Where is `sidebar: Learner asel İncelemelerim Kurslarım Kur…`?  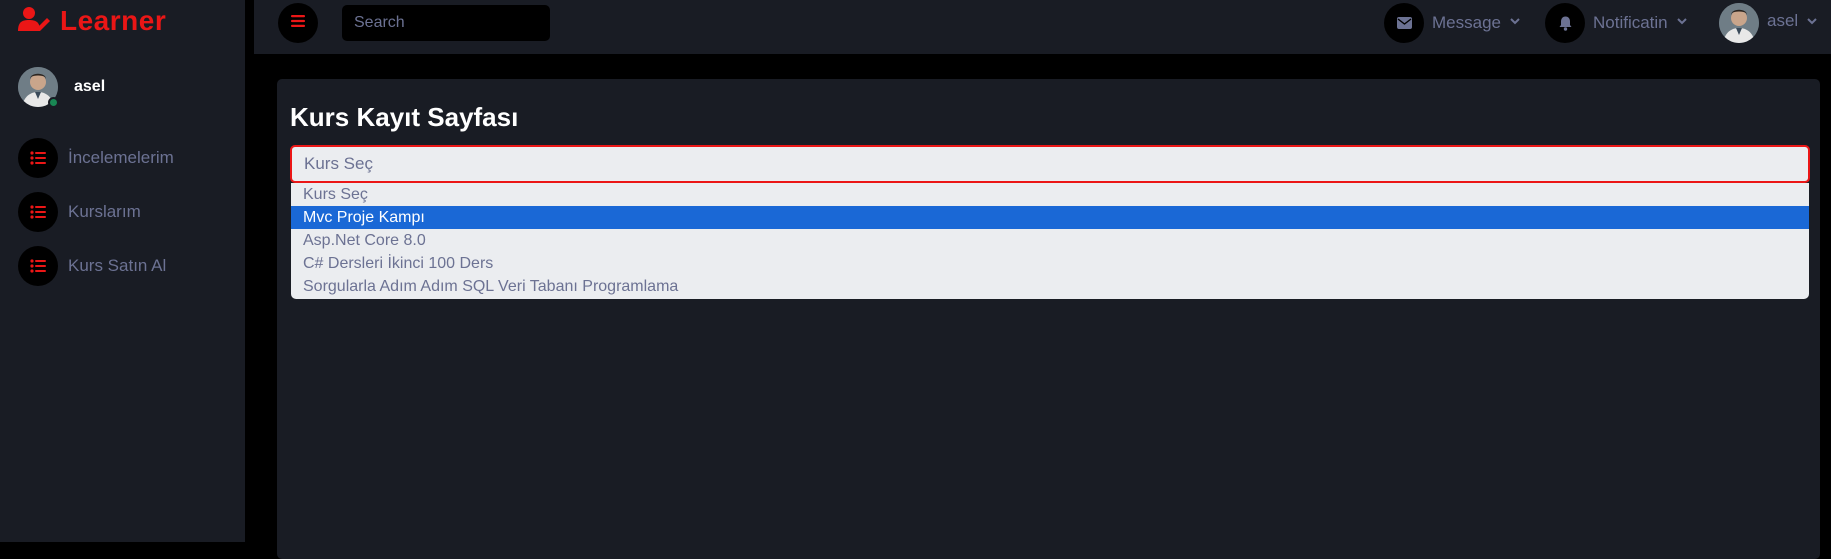
sidebar: Learner asel İncelemelerim Kurslarım Kur… is located at coordinates (122, 271).